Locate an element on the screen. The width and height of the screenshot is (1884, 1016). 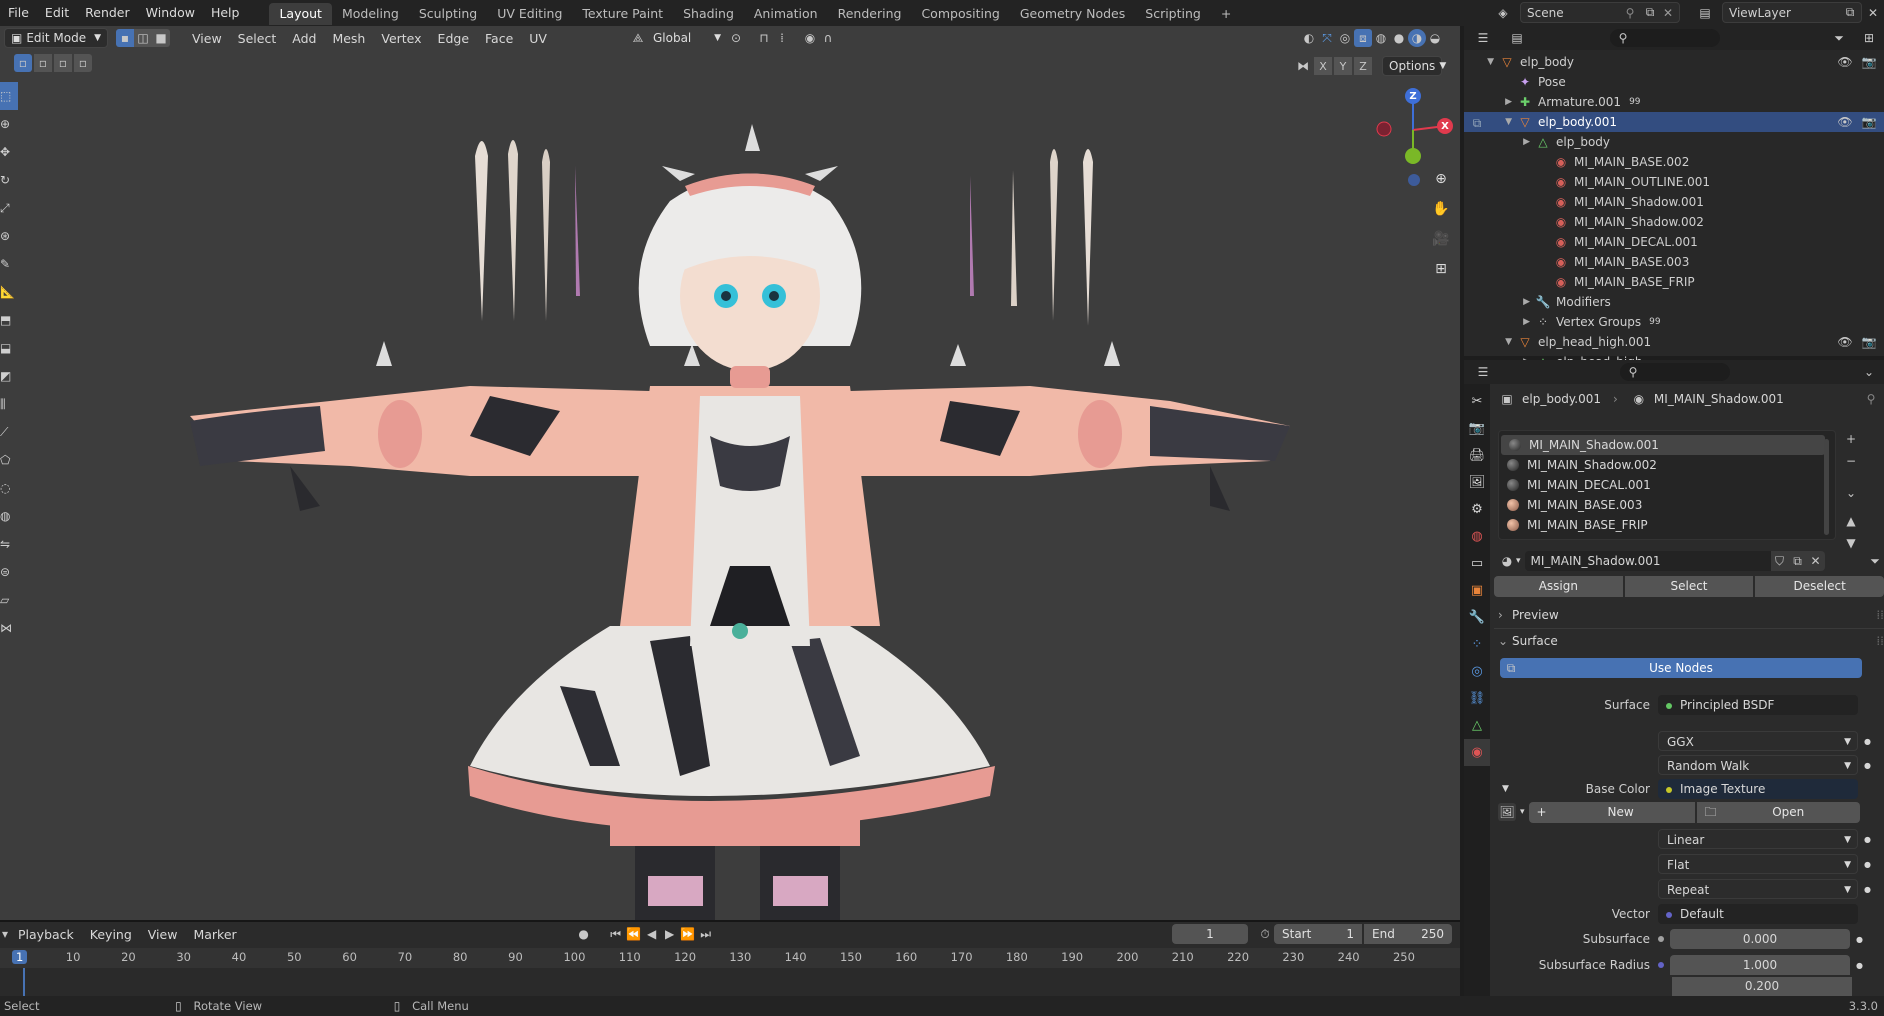
move-up-icon: ▲ is located at coordinates (1851, 521).